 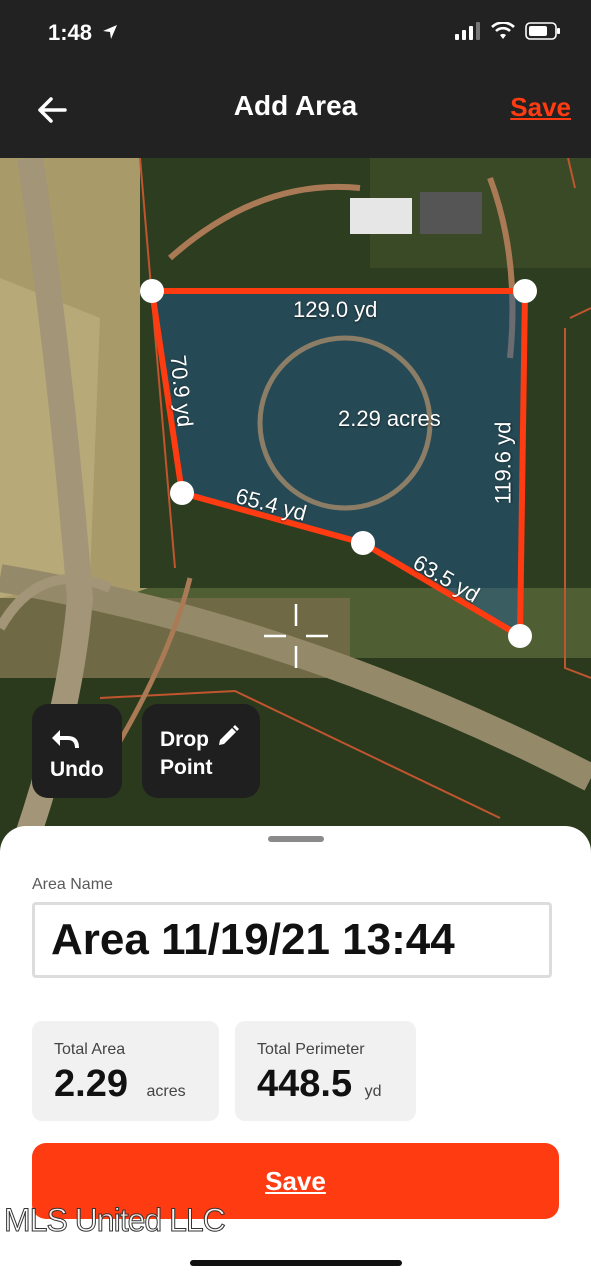 I want to click on area-name-input, so click(x=292, y=940).